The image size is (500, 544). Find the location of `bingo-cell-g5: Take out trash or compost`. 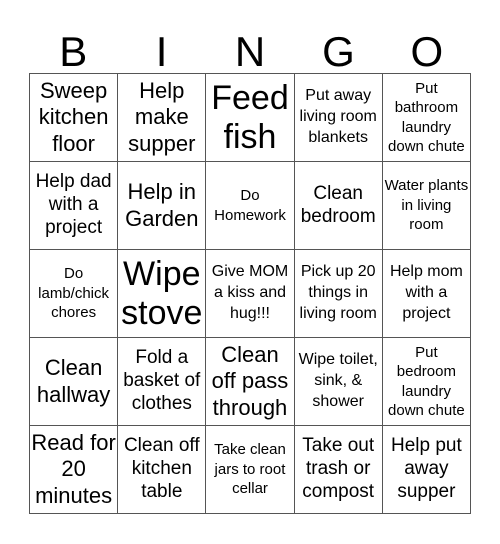

bingo-cell-g5: Take out trash or compost is located at coordinates (338, 470).